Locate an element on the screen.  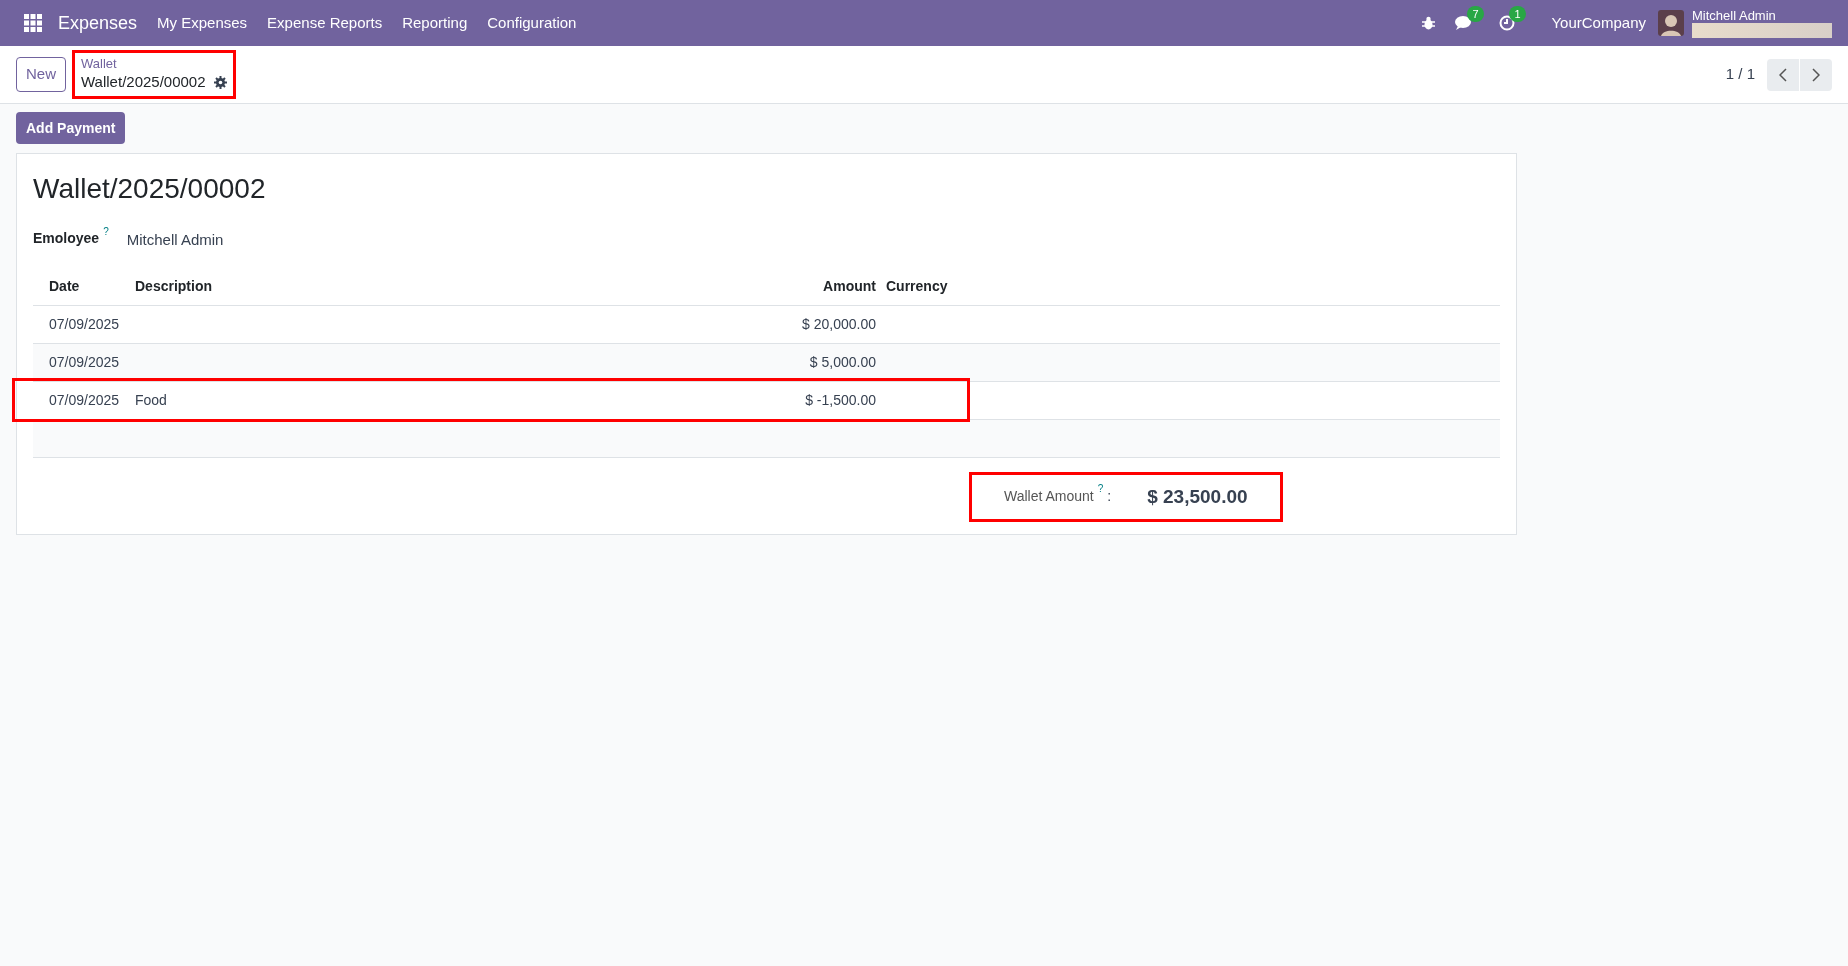
app-name: Expenses is located at coordinates (98, 23).